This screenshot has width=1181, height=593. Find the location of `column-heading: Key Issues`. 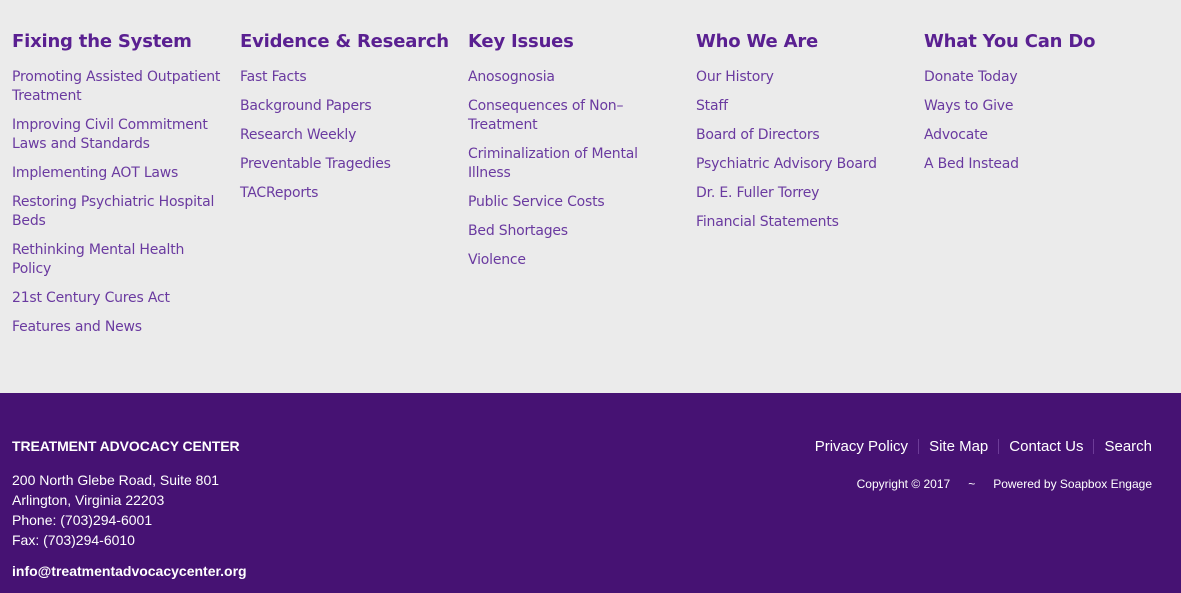

column-heading: Key Issues is located at coordinates (521, 41).